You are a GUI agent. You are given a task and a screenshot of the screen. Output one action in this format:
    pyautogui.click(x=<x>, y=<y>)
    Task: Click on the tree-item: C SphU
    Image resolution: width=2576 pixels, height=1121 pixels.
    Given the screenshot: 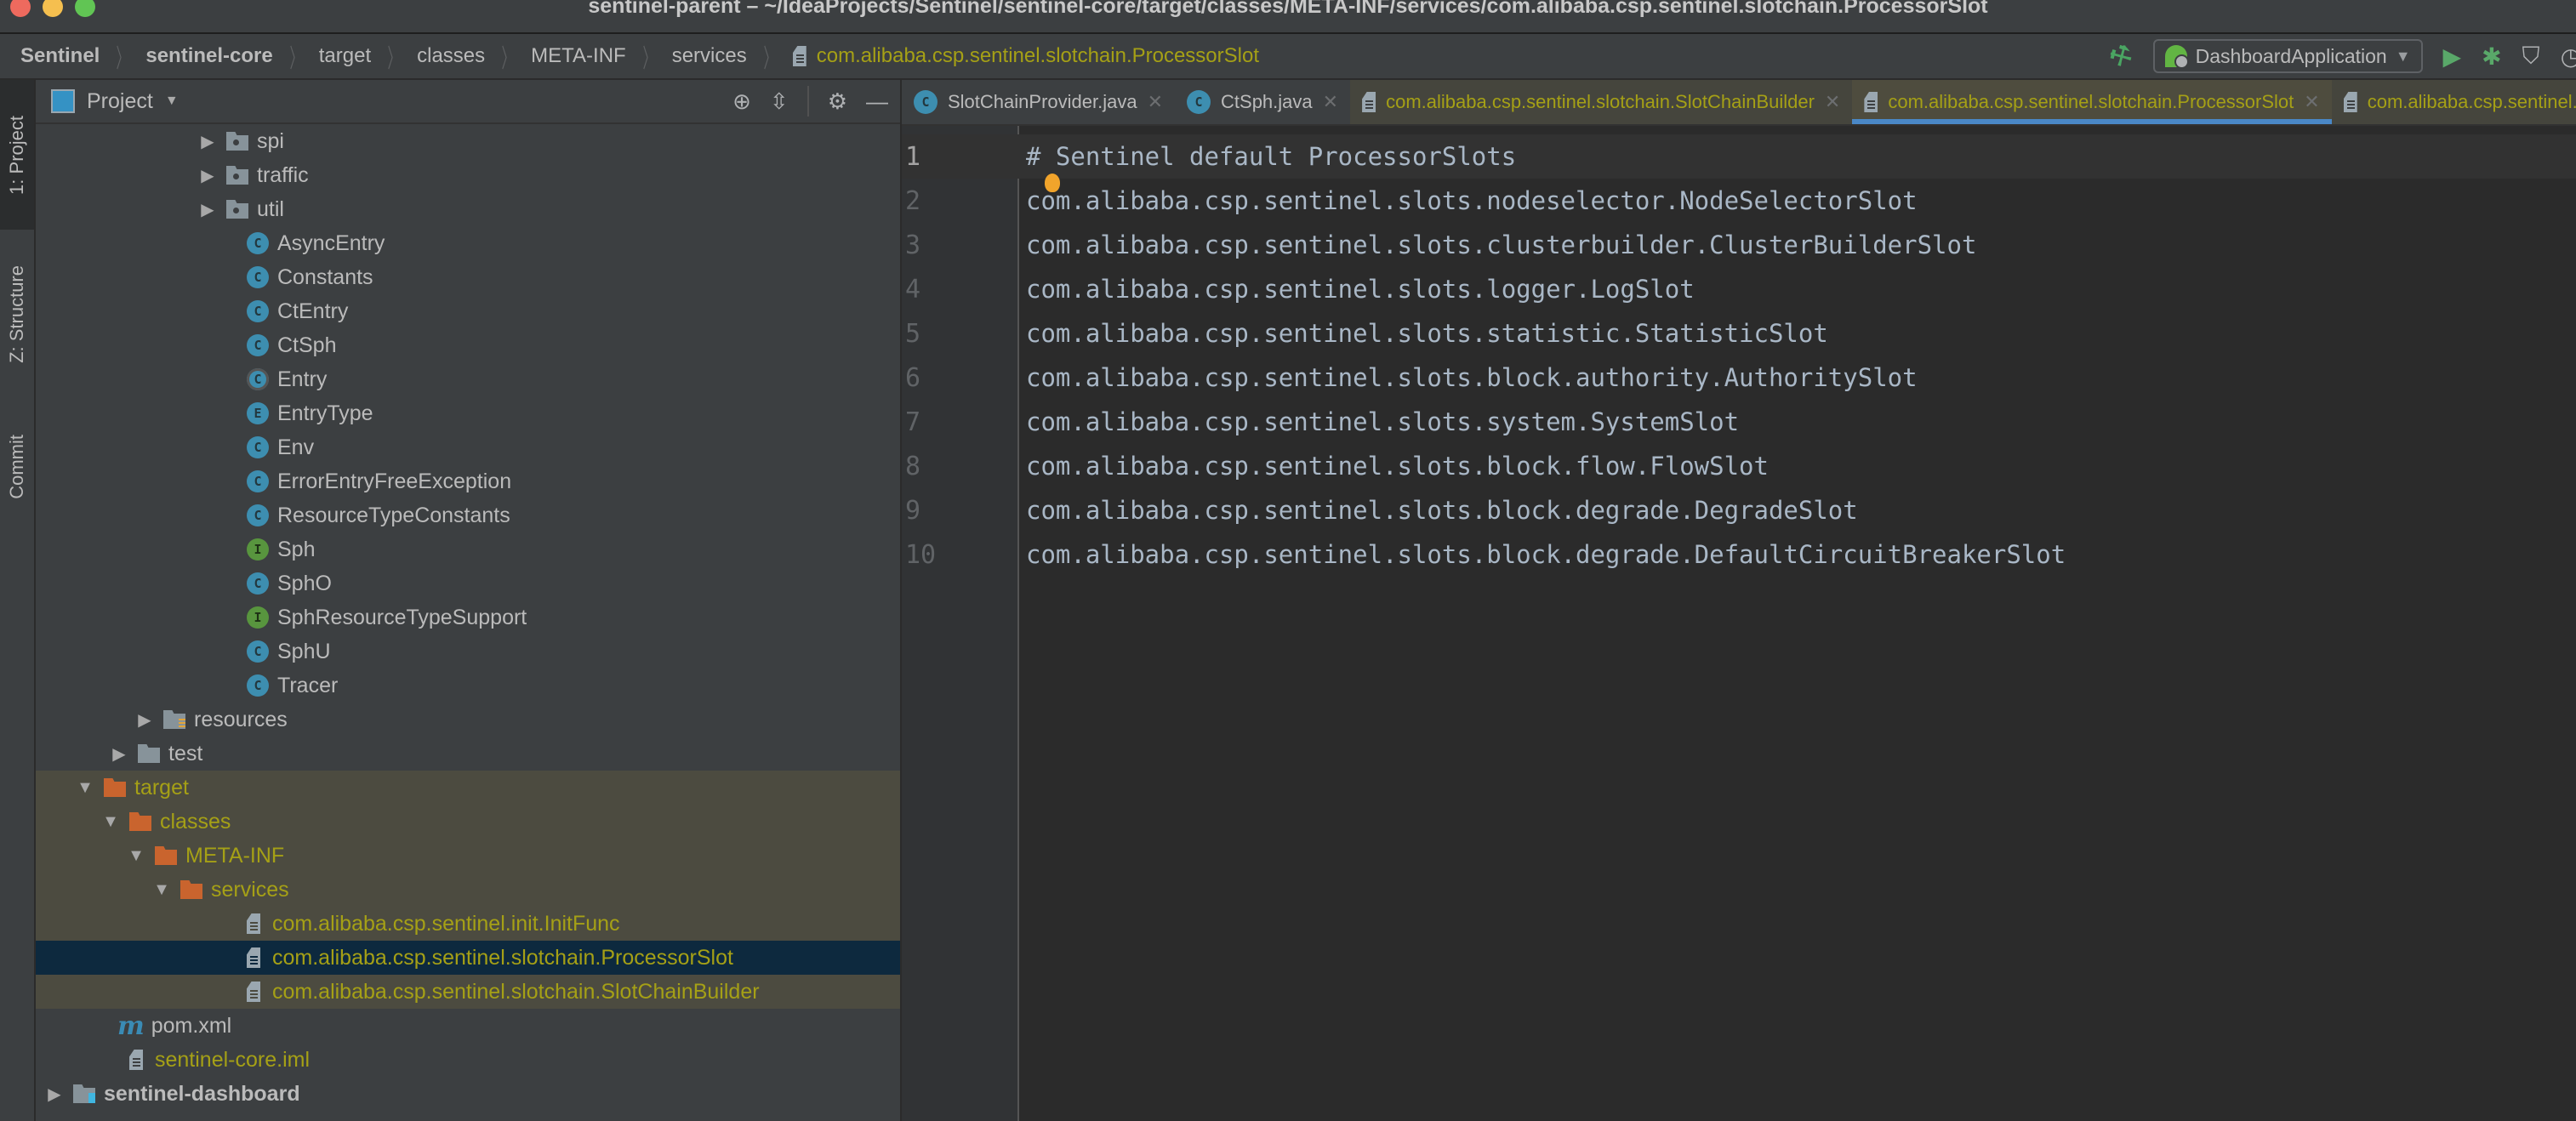 What is the action you would take?
    pyautogui.click(x=468, y=651)
    